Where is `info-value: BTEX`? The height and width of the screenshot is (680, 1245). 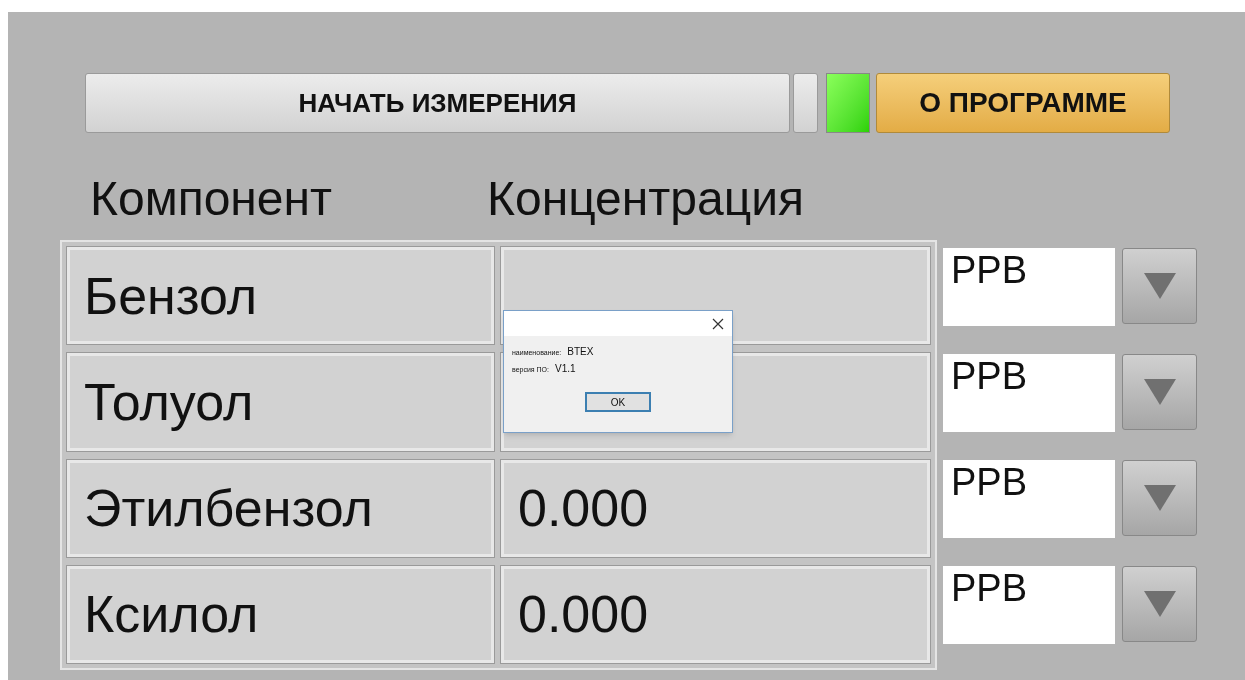 info-value: BTEX is located at coordinates (580, 352).